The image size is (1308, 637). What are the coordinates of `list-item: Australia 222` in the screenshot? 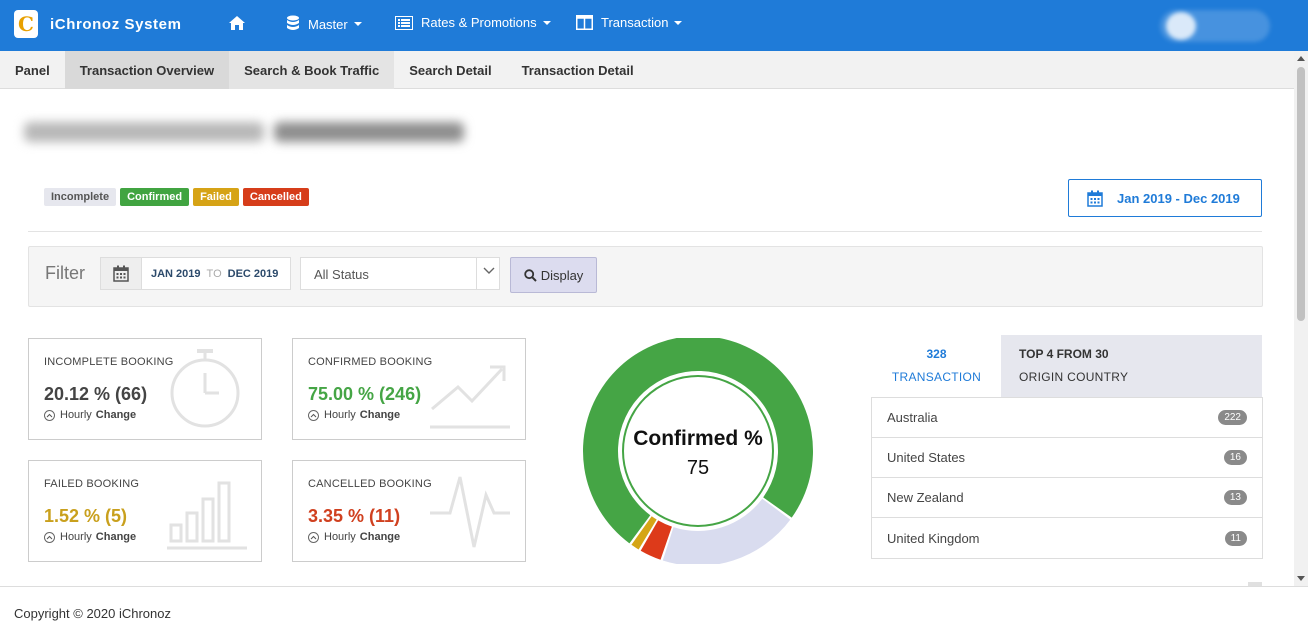 It's located at (1067, 418).